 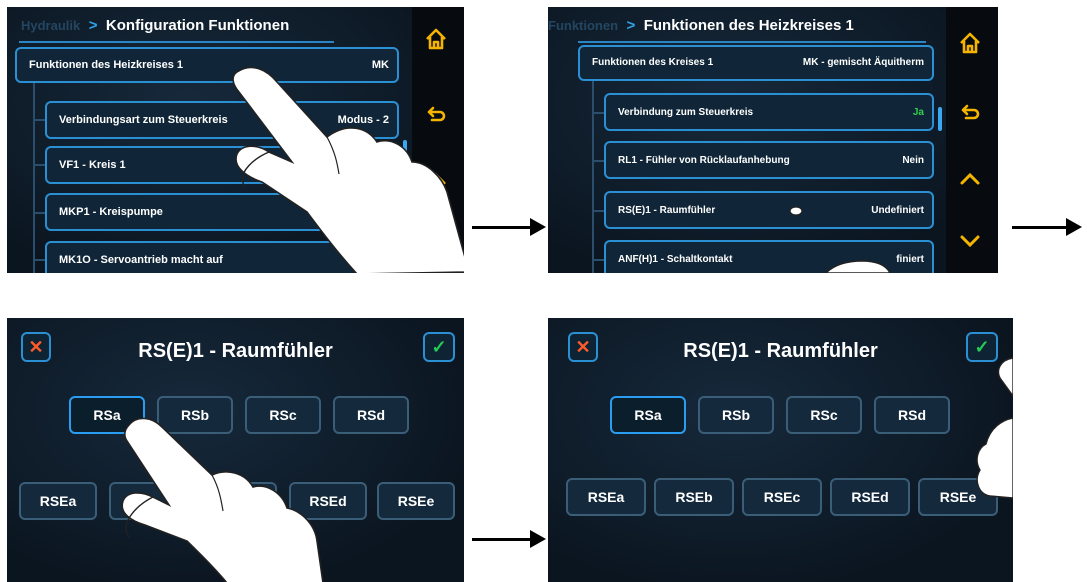 I want to click on chevron-down-icon, so click(x=970, y=241).